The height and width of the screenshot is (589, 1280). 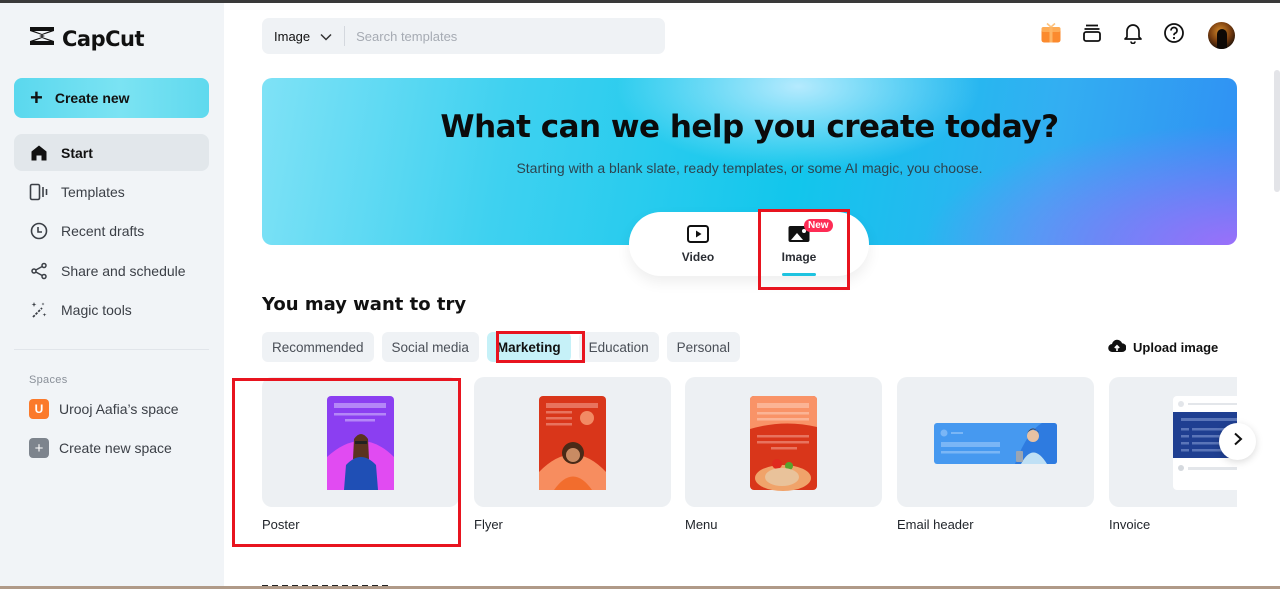 I want to click on sidebar-divider, so click(x=111, y=349).